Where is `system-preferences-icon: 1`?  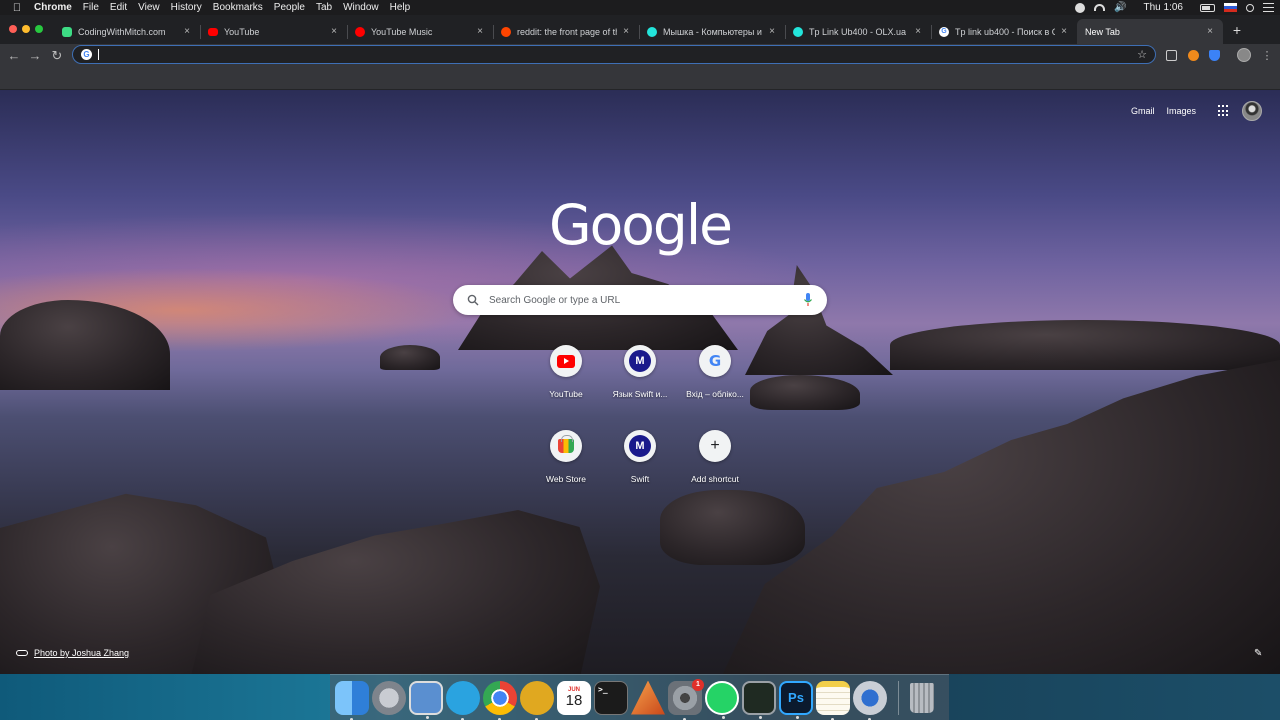
system-preferences-icon: 1 is located at coordinates (686, 699).